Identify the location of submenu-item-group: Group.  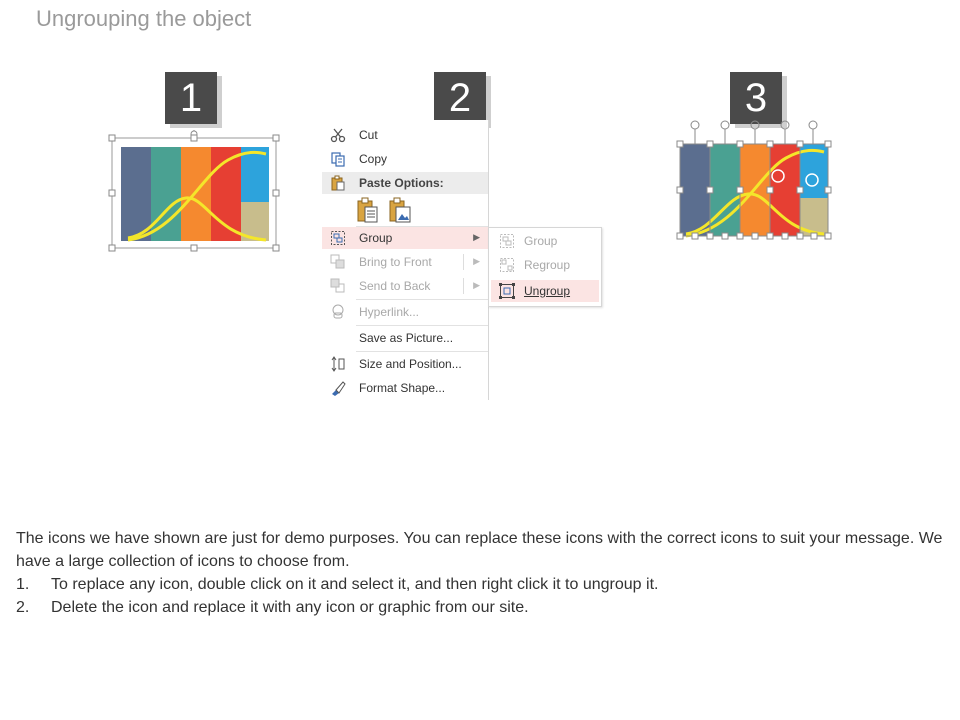
(545, 241).